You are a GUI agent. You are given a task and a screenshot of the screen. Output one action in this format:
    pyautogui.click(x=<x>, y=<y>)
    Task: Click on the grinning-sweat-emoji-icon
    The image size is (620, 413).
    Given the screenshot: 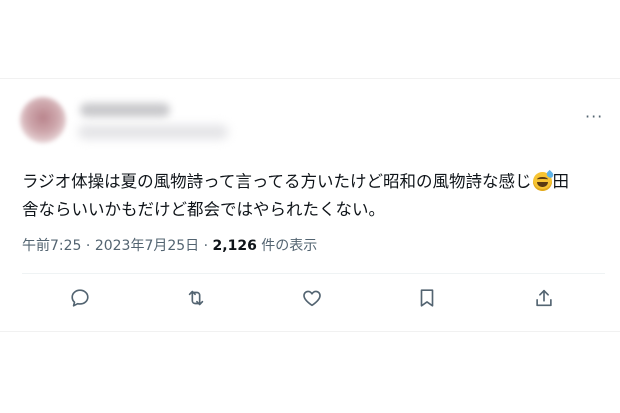 What is the action you would take?
    pyautogui.click(x=543, y=180)
    